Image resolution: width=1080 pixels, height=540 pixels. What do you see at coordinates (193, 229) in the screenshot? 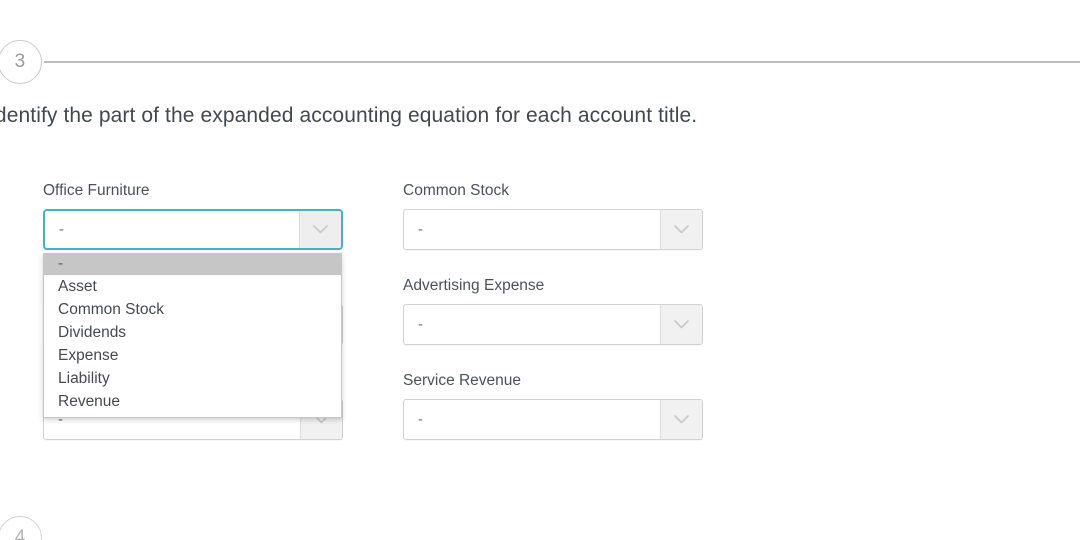
I see `select-office-furniture: -` at bounding box center [193, 229].